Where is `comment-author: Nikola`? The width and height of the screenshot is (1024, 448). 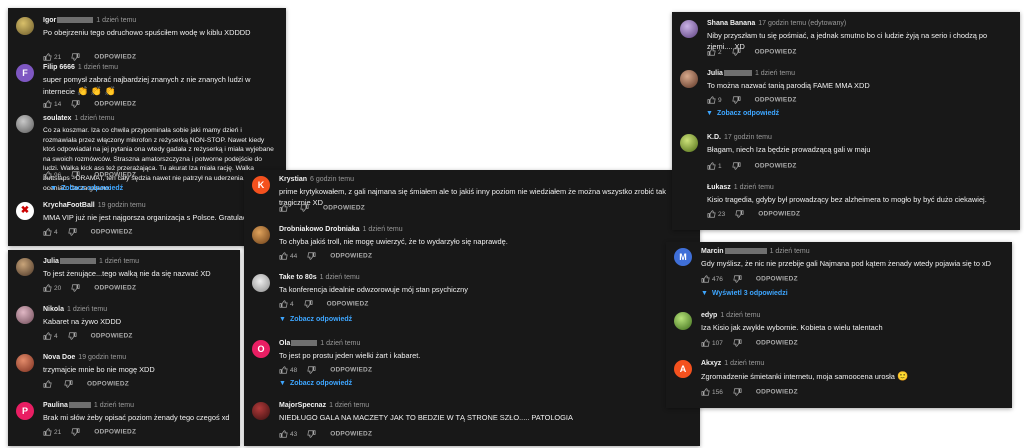 comment-author: Nikola is located at coordinates (53, 309).